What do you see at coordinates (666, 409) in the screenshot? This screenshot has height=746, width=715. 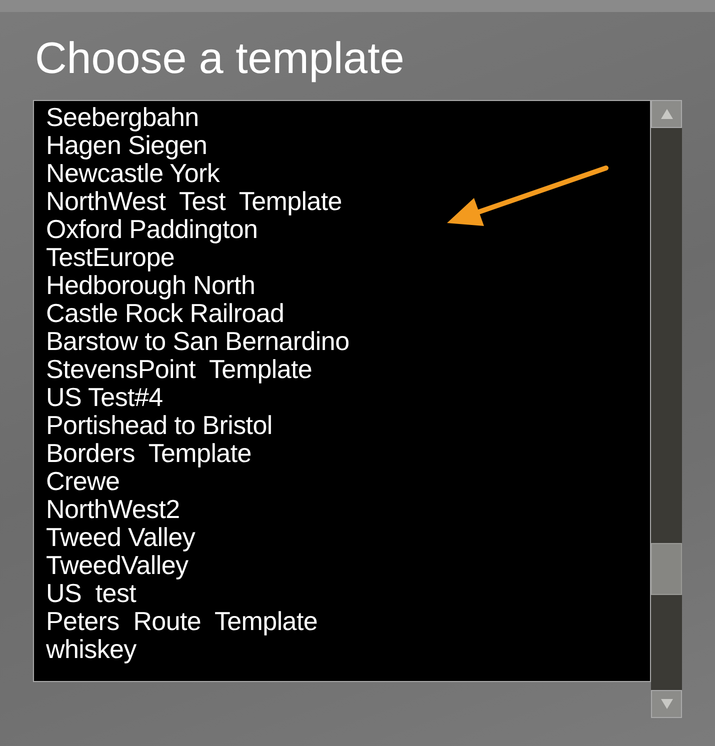 I see `scrollbar` at bounding box center [666, 409].